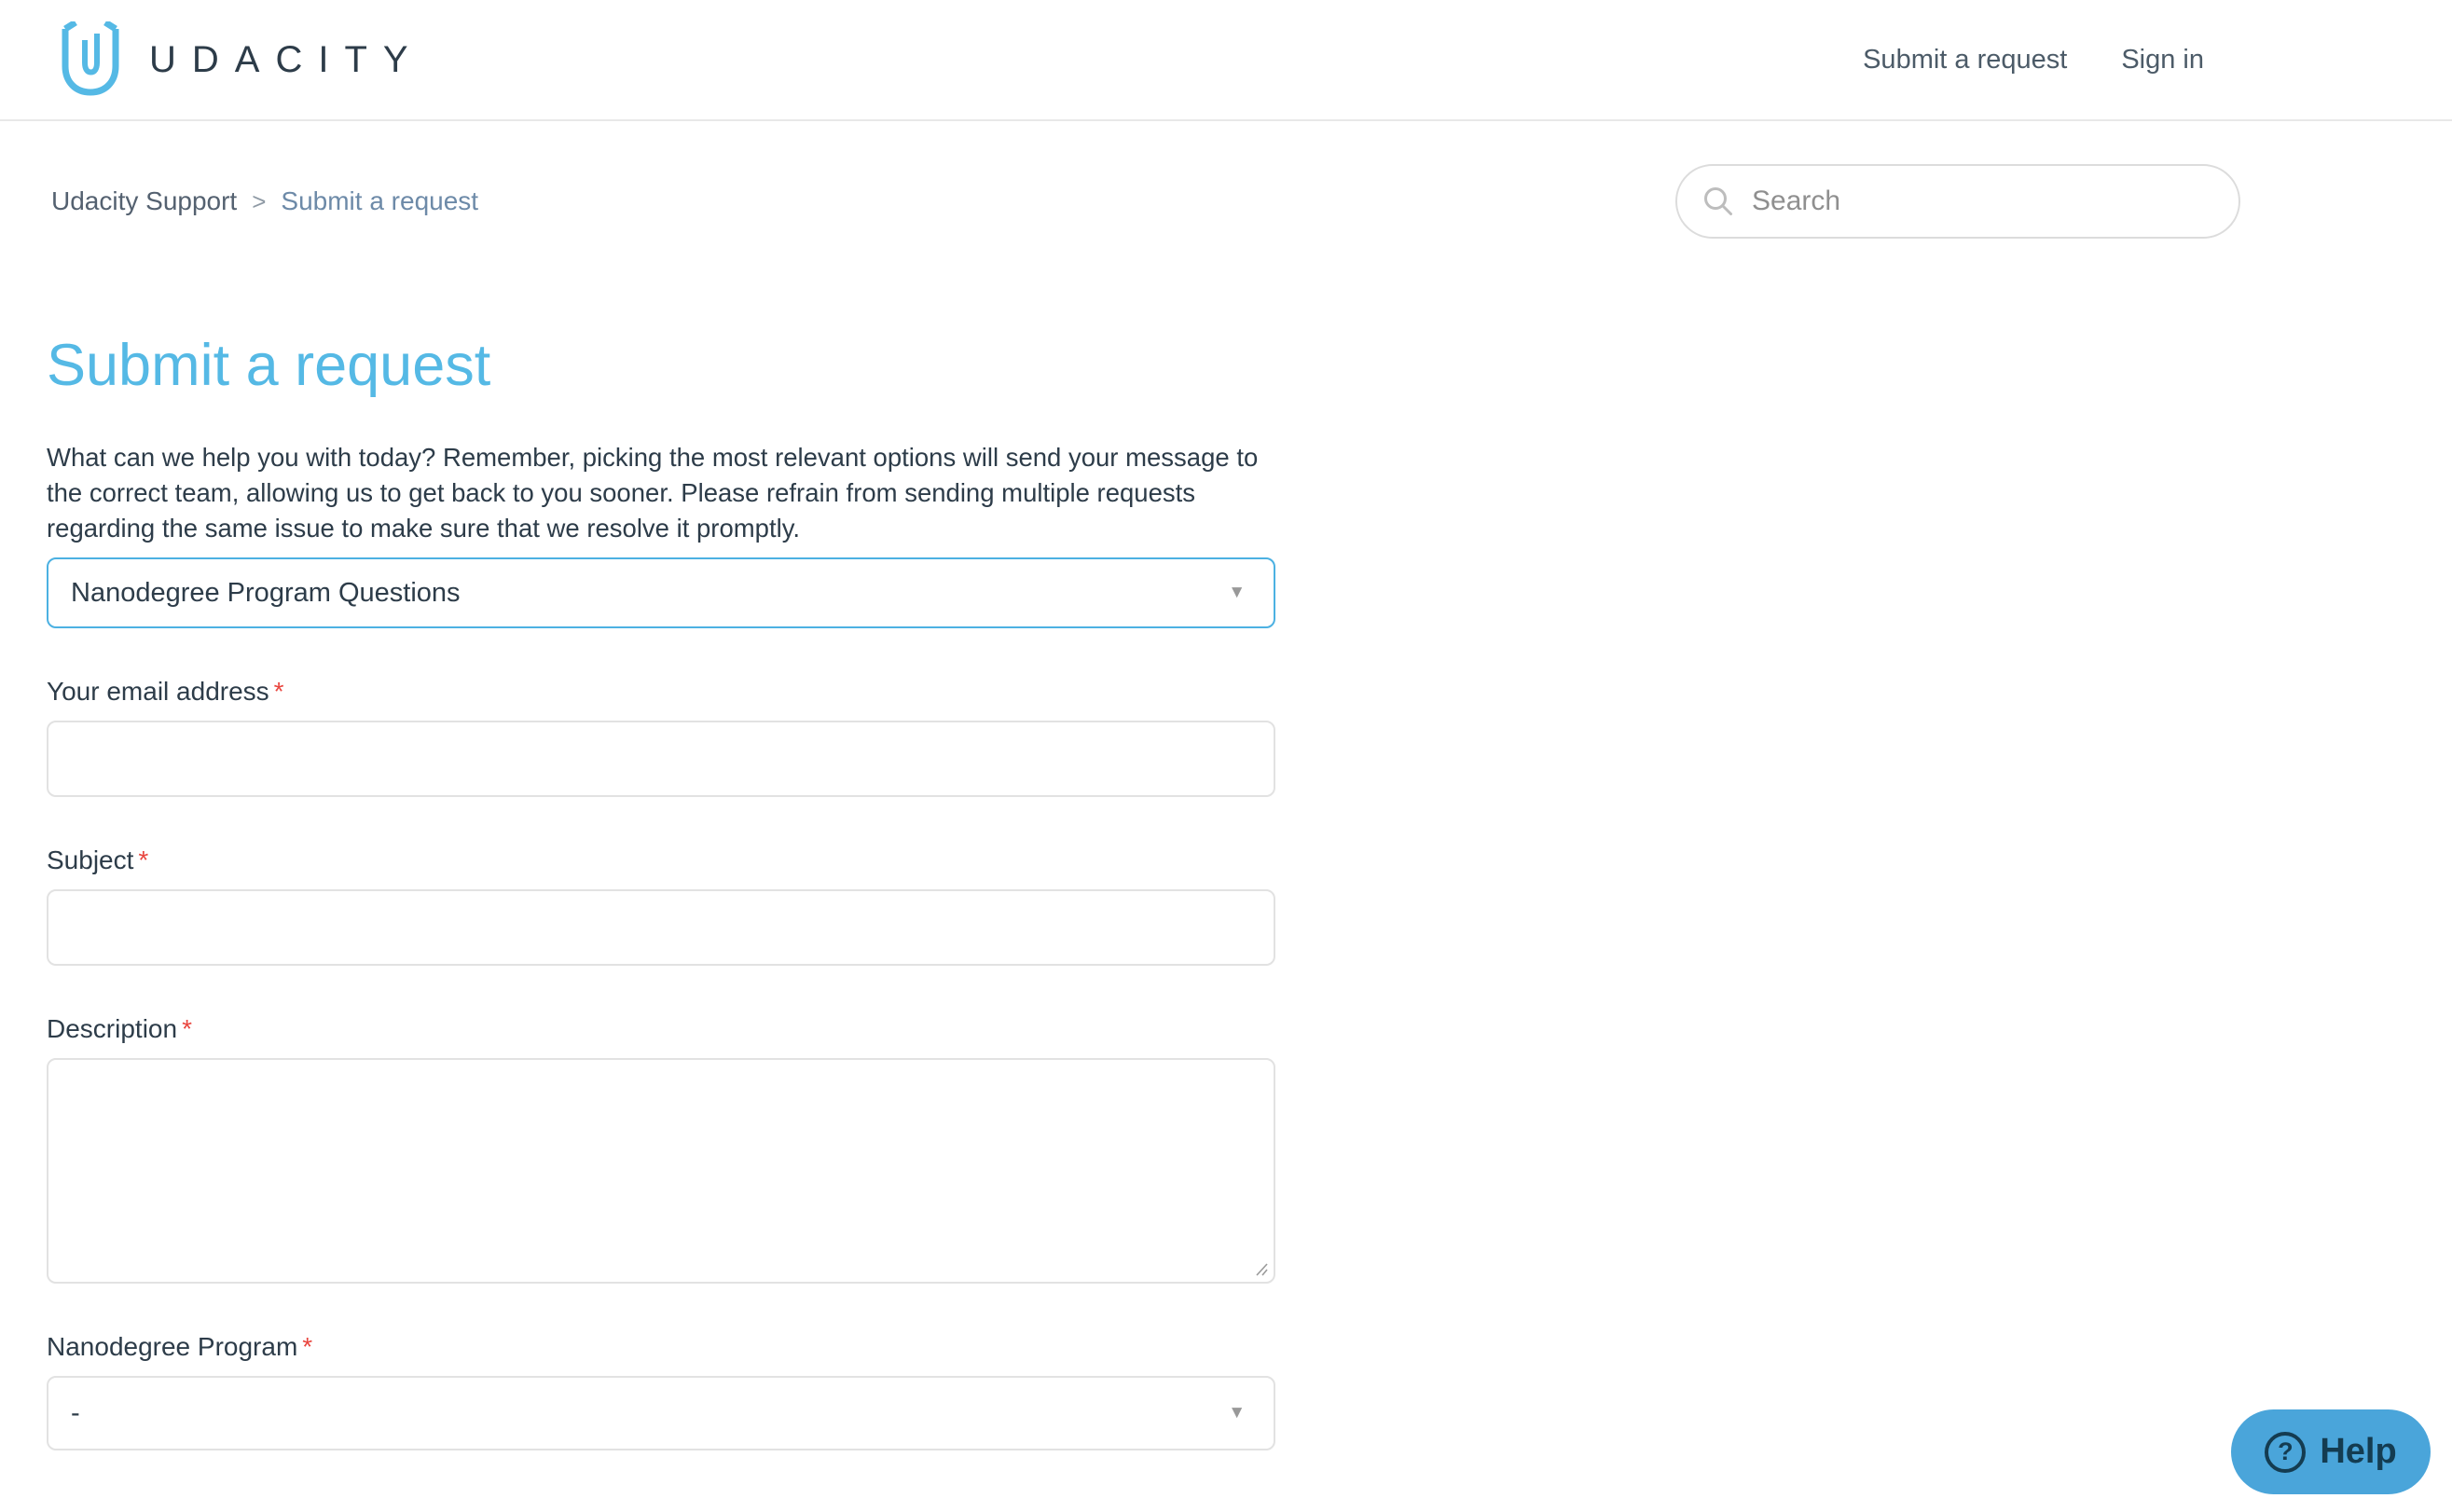 The width and height of the screenshot is (2452, 1512). I want to click on email-field-group: Your email address *, so click(685, 737).